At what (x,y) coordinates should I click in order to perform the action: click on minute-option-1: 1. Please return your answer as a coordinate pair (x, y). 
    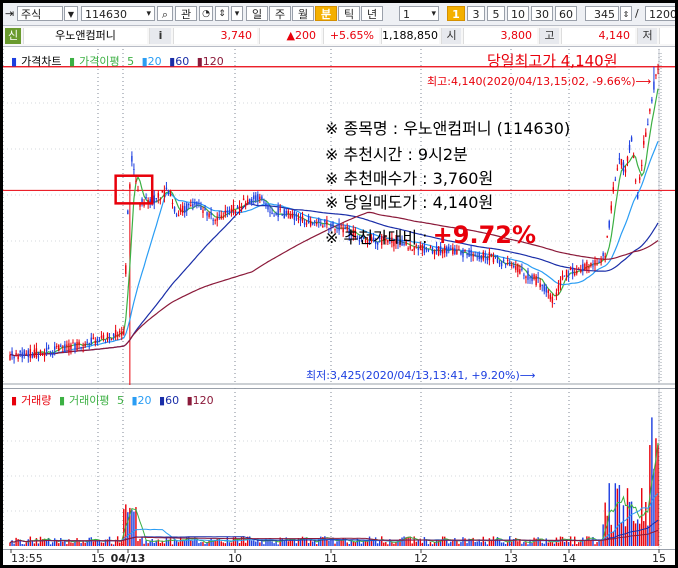
    Looking at the image, I should click on (456, 13).